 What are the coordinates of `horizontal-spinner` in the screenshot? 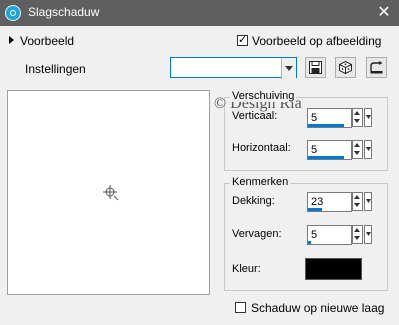 It's located at (357, 149).